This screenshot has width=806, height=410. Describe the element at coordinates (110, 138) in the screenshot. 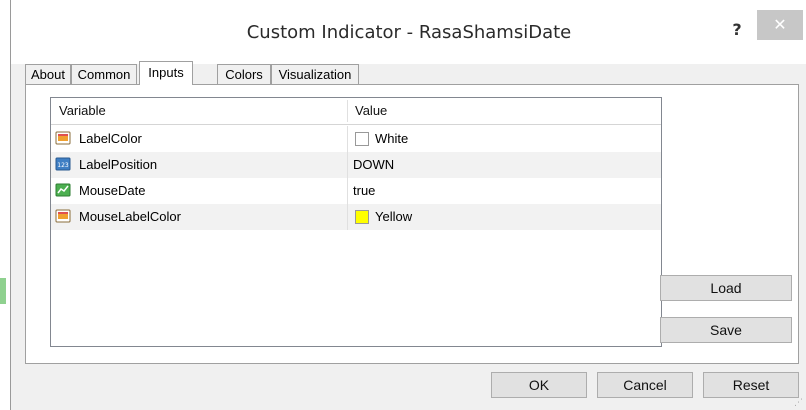

I see `variable-name: LabelColor` at that location.